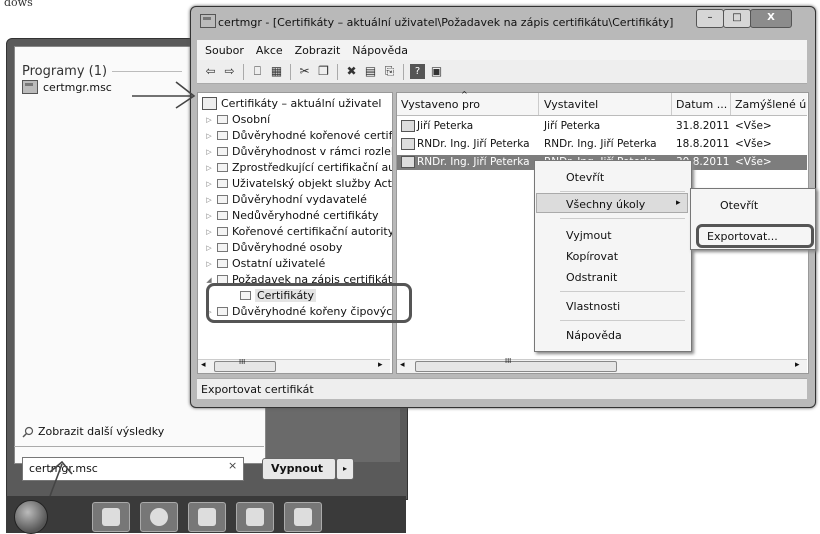 This screenshot has height=534, width=820. What do you see at coordinates (304, 71) in the screenshot?
I see `cut-icon: ✂` at bounding box center [304, 71].